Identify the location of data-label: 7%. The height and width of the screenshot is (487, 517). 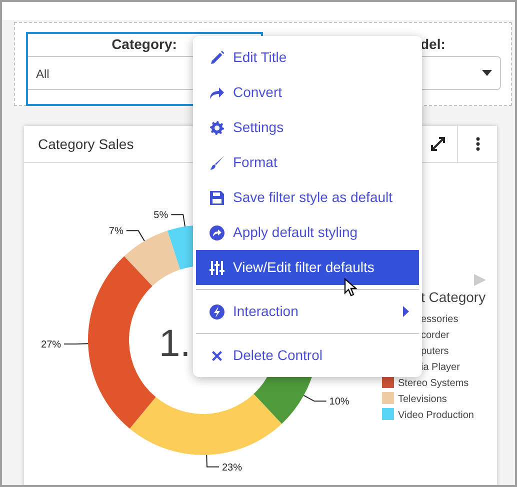
(116, 232).